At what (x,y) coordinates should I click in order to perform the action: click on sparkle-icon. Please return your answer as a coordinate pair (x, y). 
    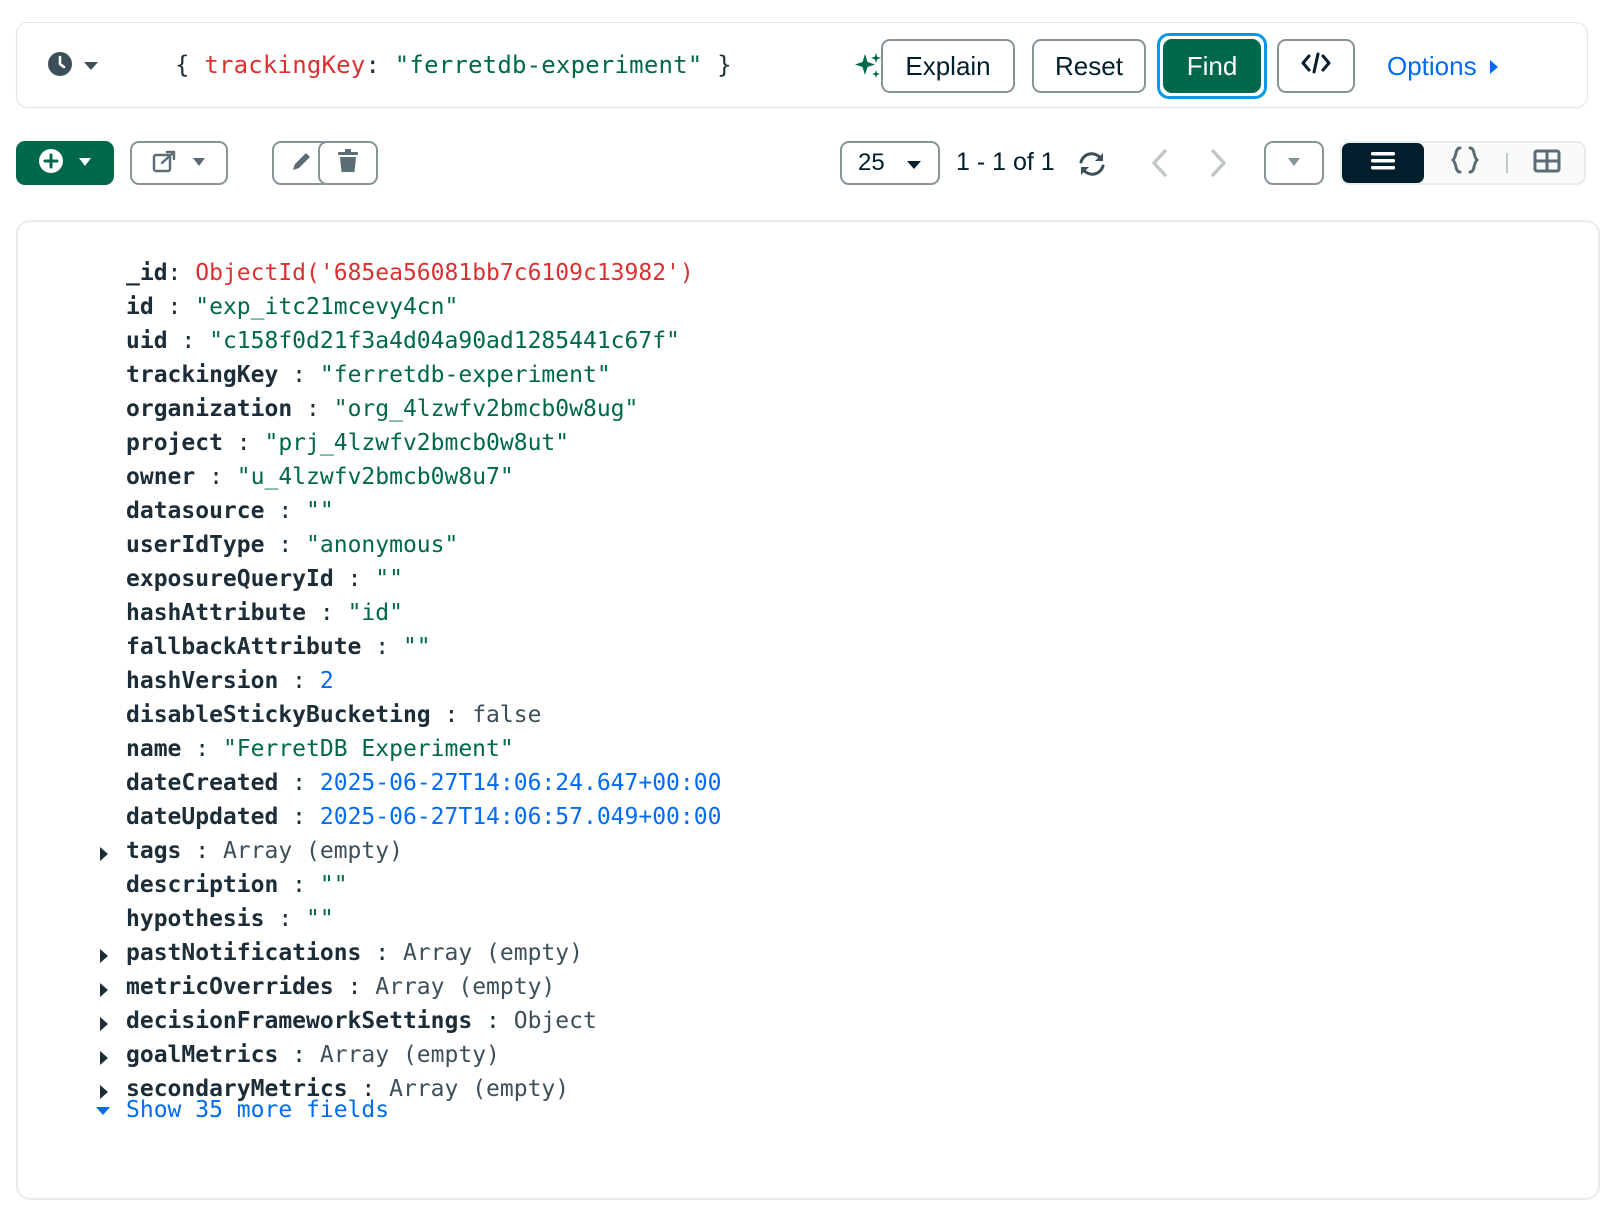
    Looking at the image, I should click on (868, 68).